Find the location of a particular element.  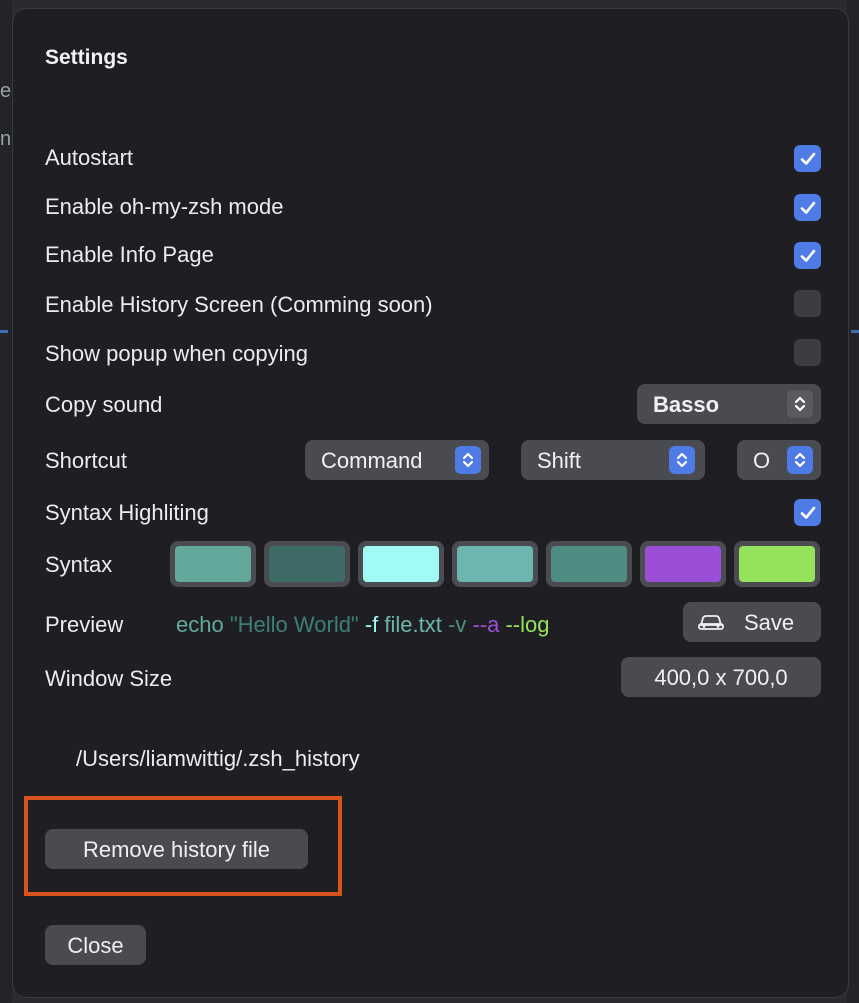

preview-token: echo is located at coordinates (203, 624).